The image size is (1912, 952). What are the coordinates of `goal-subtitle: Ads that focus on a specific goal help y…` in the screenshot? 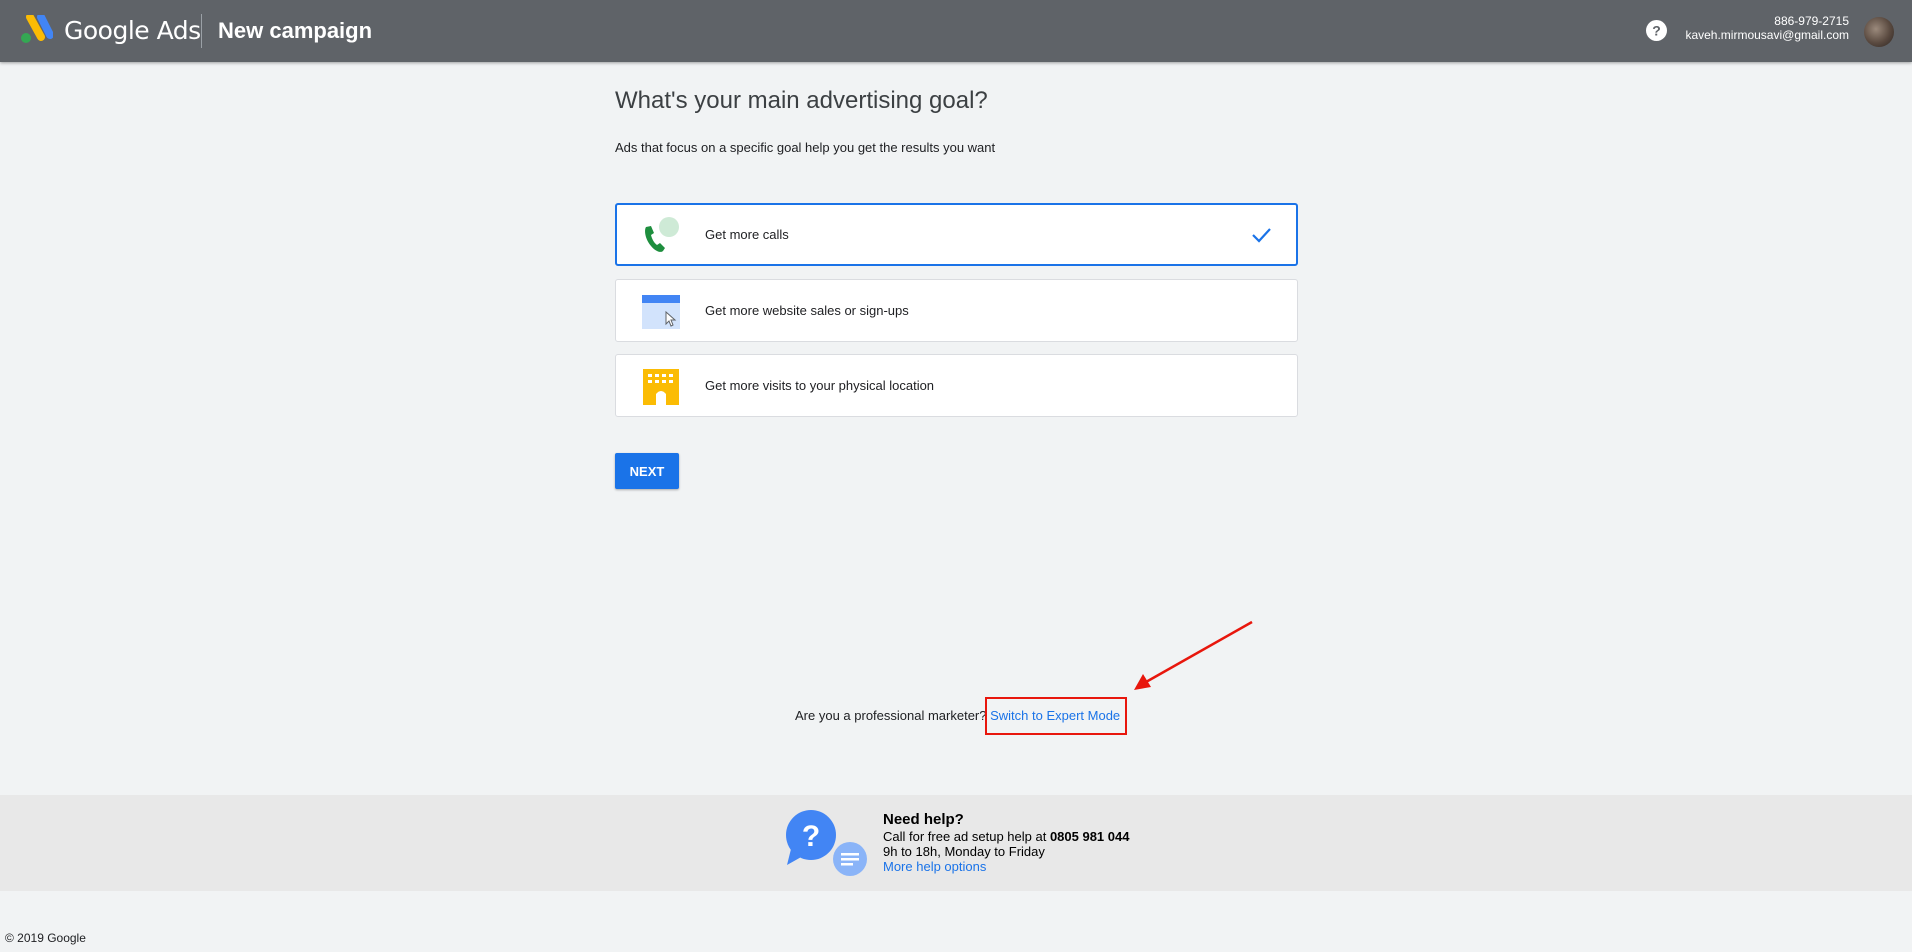 It's located at (805, 147).